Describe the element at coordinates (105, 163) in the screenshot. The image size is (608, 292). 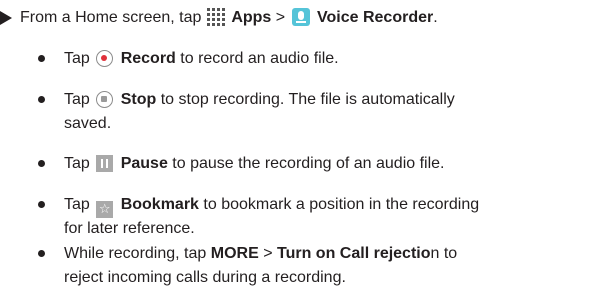
I see `pause-icon` at that location.